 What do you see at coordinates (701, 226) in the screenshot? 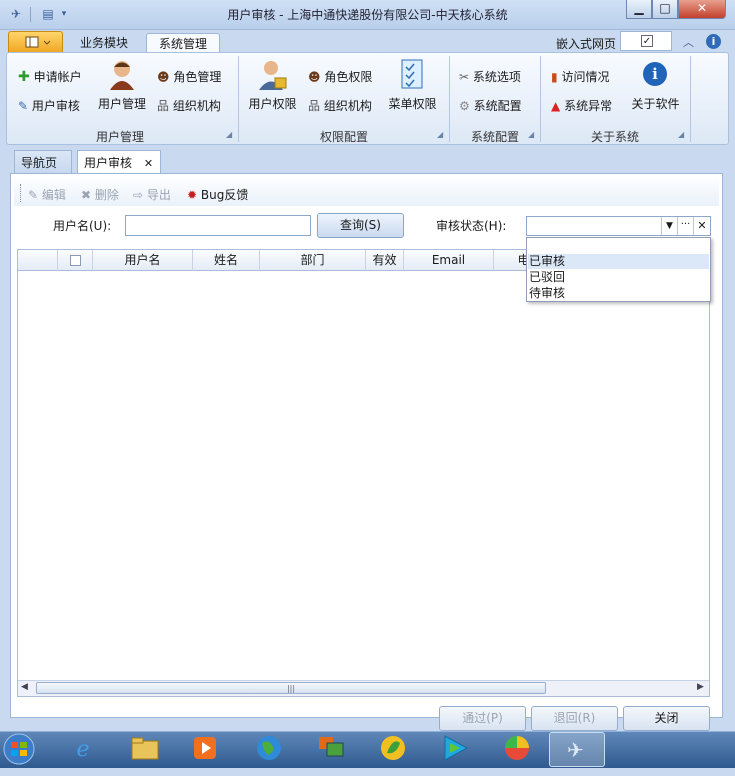
I see `clear-icon: ✕` at bounding box center [701, 226].